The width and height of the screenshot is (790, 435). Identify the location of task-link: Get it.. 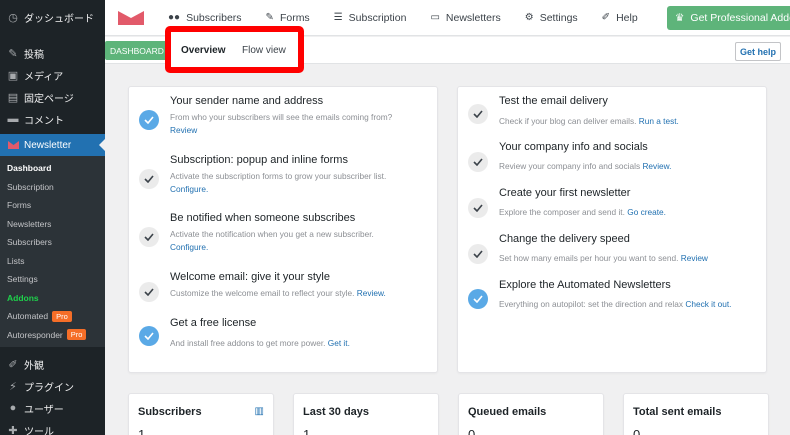
(339, 343).